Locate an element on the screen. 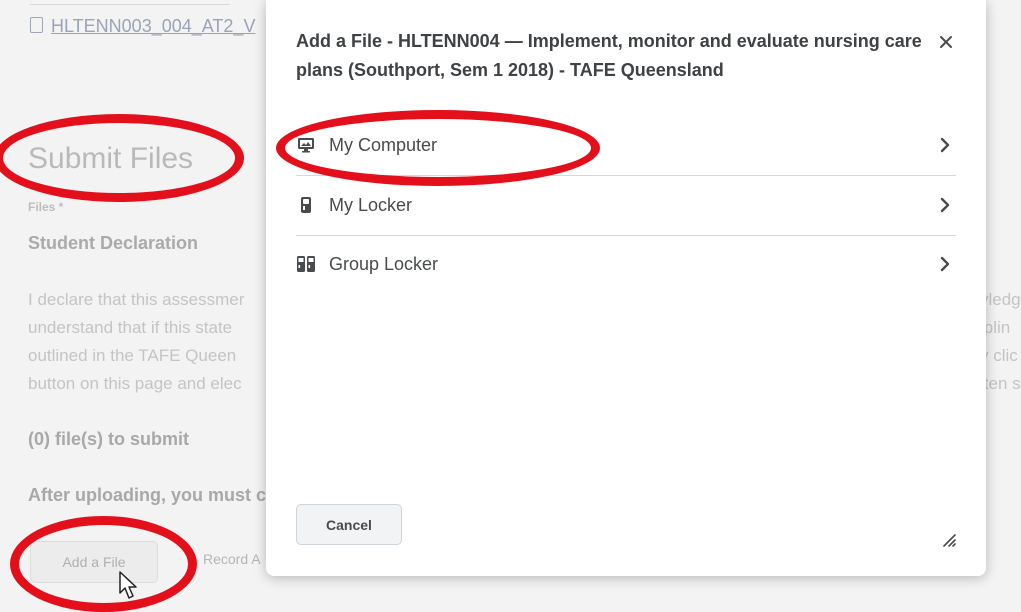 Image resolution: width=1021 pixels, height=612 pixels. option-my-locker: My Locker is located at coordinates (626, 205).